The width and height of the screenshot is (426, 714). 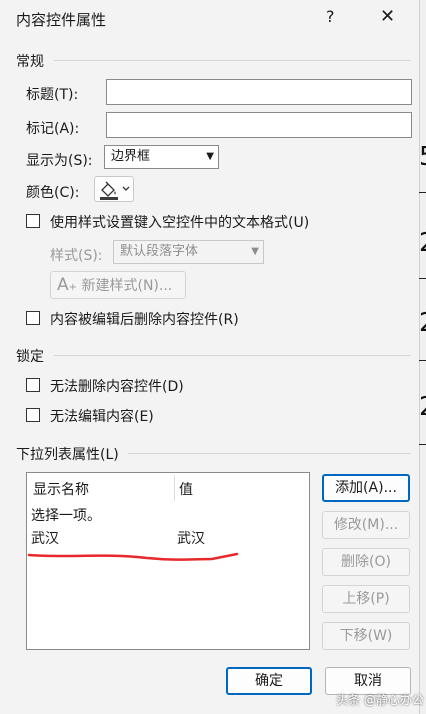 What do you see at coordinates (174, 488) in the screenshot?
I see `column-divider` at bounding box center [174, 488].